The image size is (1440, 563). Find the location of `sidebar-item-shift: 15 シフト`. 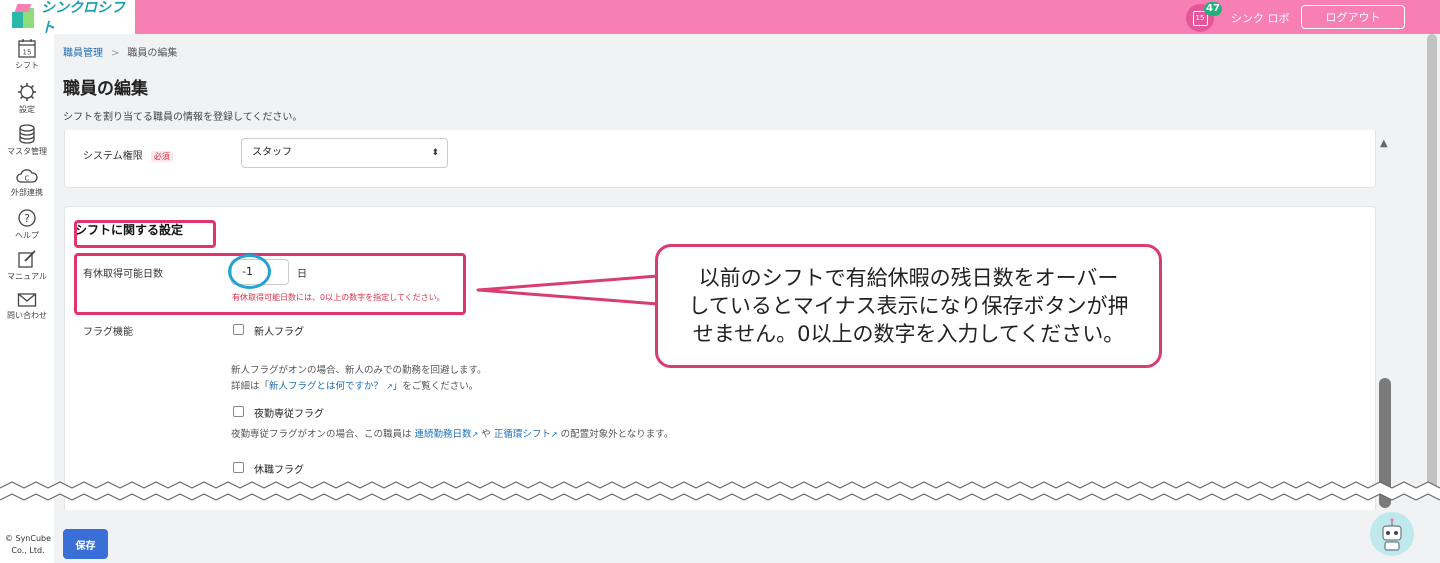

sidebar-item-shift: 15 シフト is located at coordinates (27, 54).